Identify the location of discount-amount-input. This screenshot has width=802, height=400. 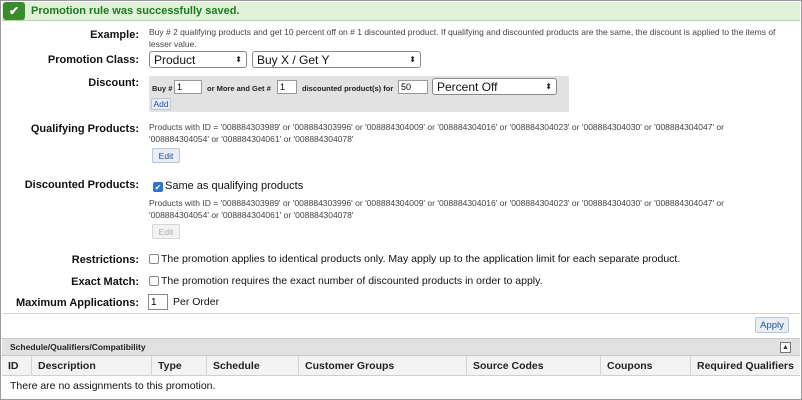
(413, 87).